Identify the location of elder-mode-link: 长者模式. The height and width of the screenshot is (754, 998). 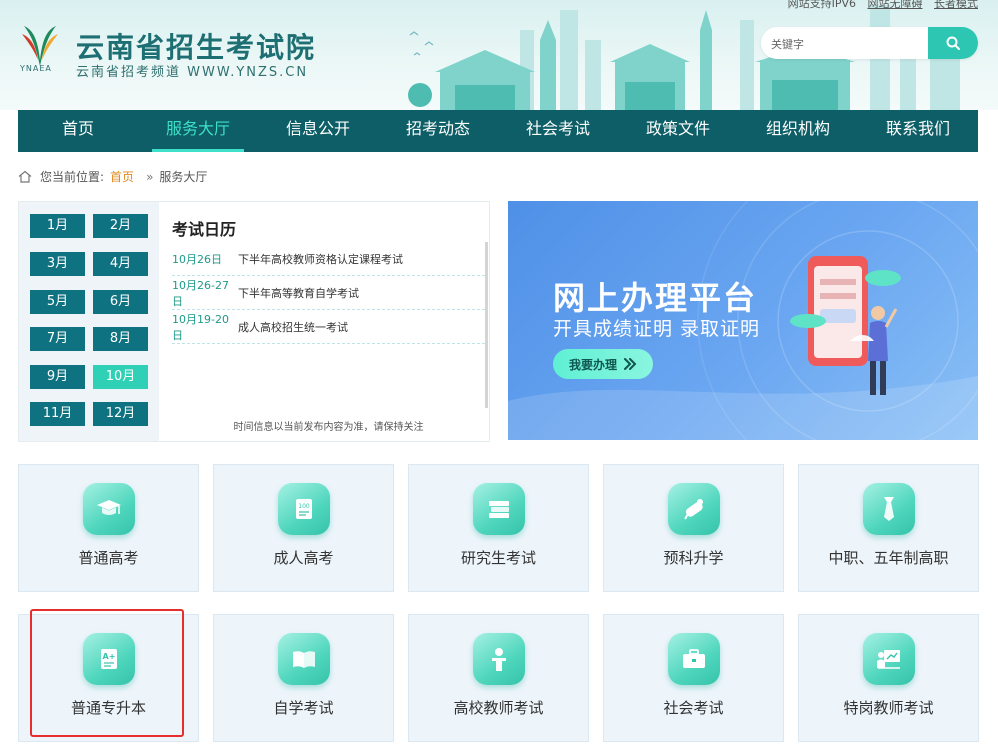
(956, 5).